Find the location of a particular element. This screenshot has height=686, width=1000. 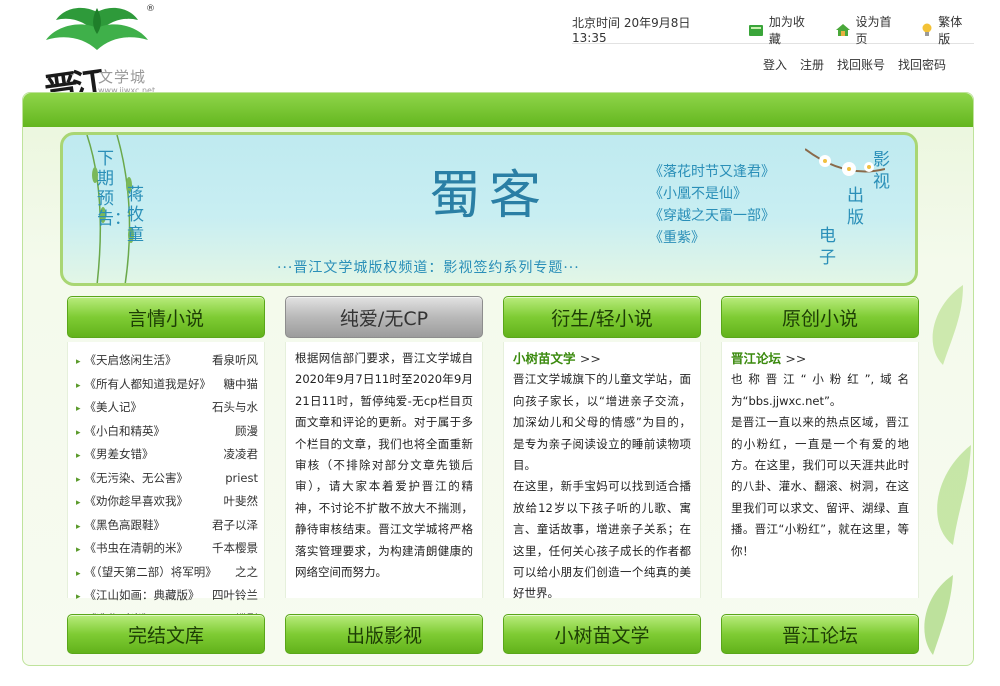

banner-slogan: ···晋江文学城版权频道：影视签约系列专题··· is located at coordinates (428, 268).